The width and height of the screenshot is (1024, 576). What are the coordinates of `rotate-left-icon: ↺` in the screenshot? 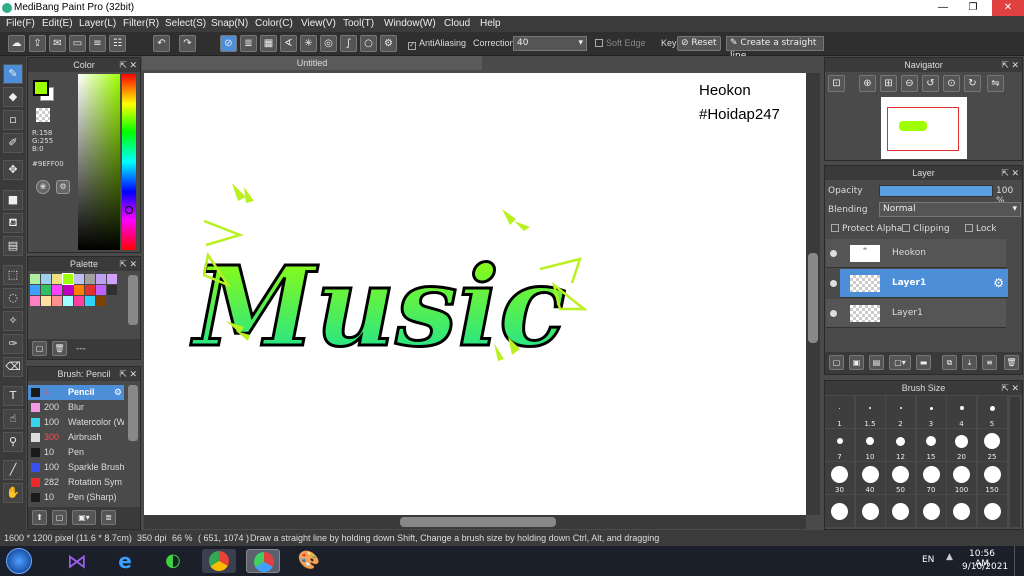 It's located at (930, 83).